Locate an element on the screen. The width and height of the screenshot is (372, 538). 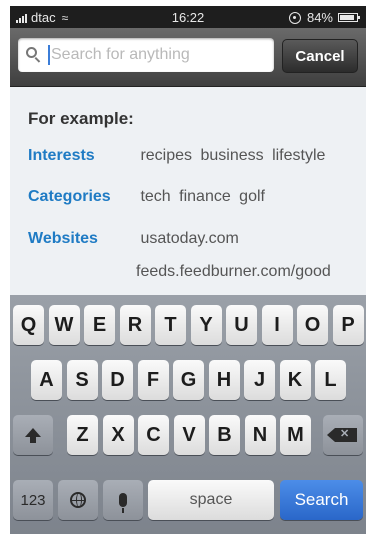
key-f: F is located at coordinates (153, 380).